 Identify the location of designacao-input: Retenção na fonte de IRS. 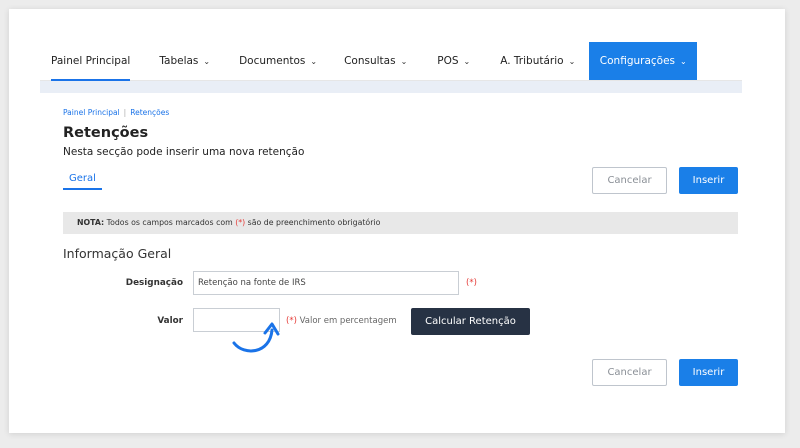
(326, 283).